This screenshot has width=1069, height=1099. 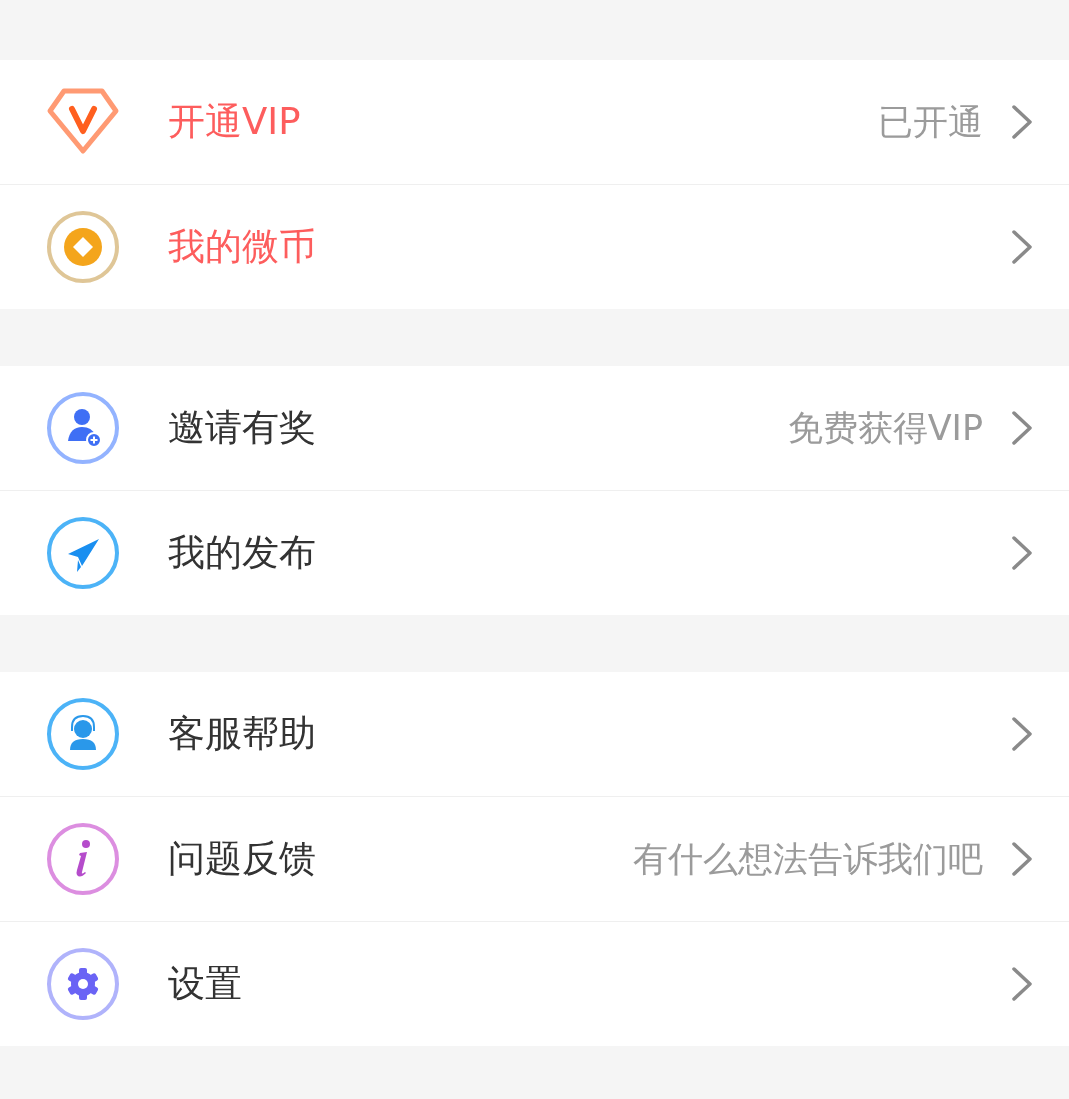 I want to click on info-icon, so click(x=83, y=859).